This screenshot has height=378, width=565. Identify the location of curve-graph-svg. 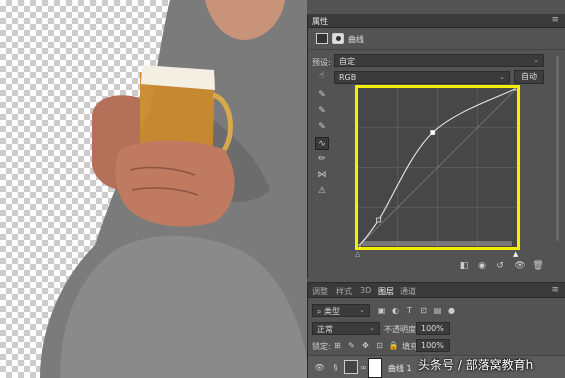
(437, 167).